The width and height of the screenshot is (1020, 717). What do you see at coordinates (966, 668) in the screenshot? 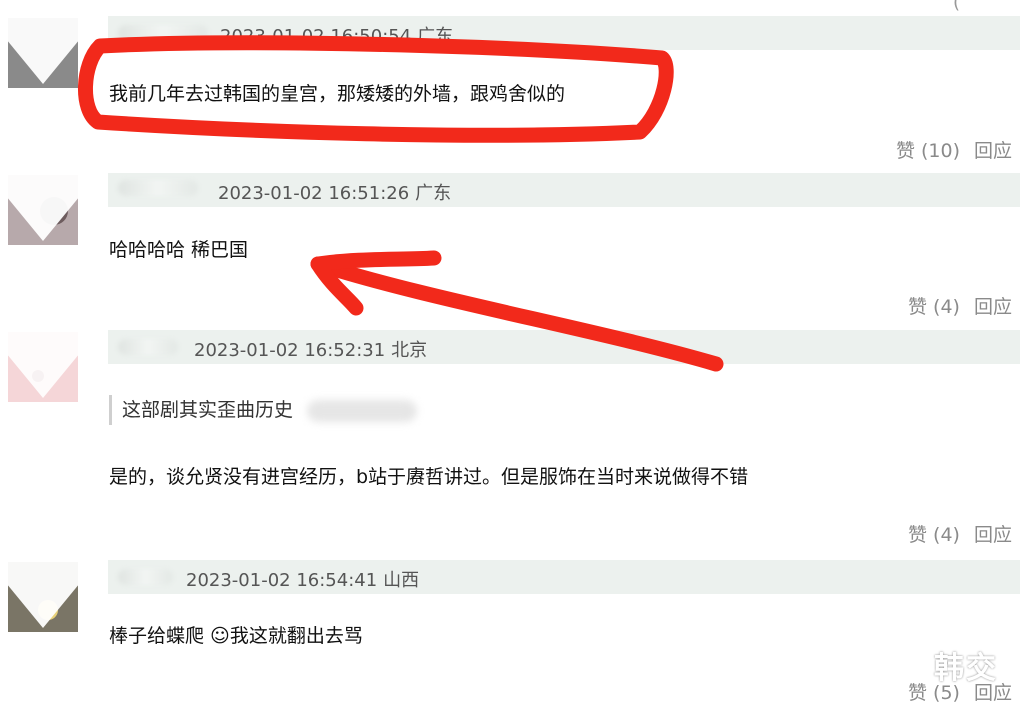
I see `watermark-logo: 韩交` at bounding box center [966, 668].